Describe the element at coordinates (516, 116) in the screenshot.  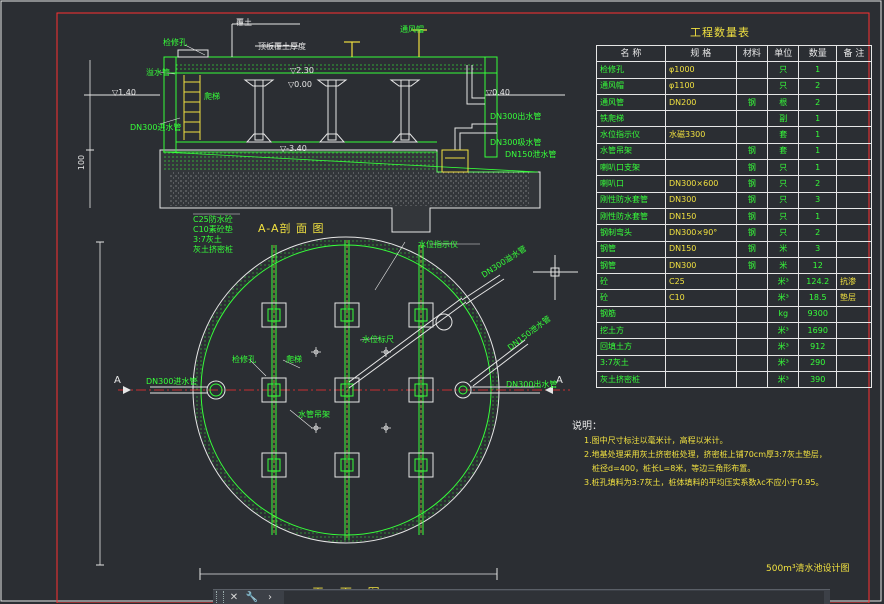
I see `section-label-outlet-pipe: DN300出水管` at that location.